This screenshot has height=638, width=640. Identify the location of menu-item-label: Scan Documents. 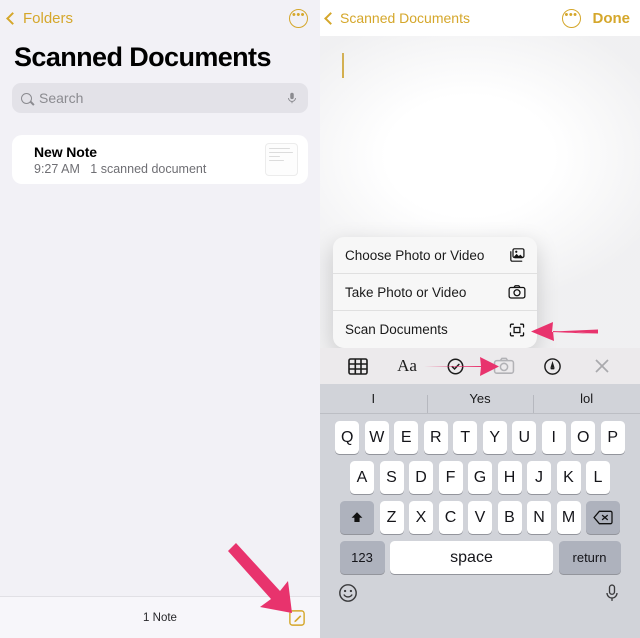
(396, 329).